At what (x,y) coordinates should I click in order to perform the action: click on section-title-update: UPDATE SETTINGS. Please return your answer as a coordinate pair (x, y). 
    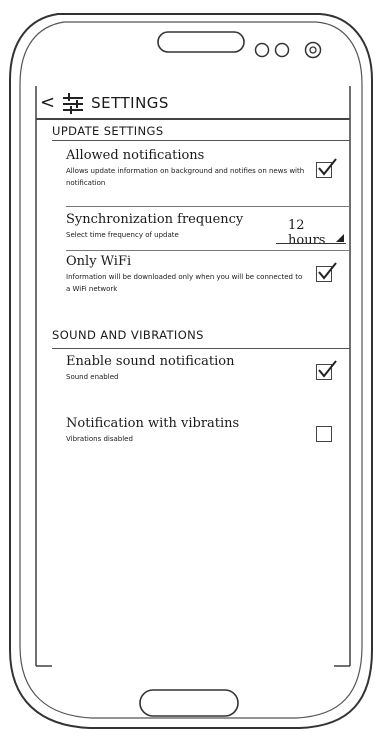
    Looking at the image, I should click on (108, 131).